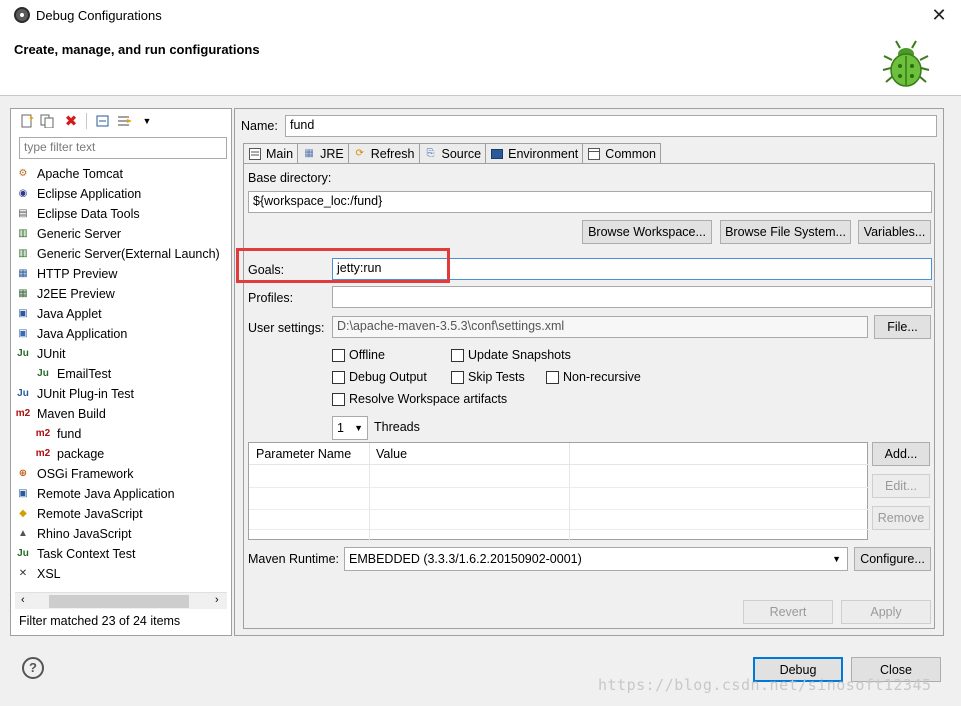  I want to click on tree-item-label: fund, so click(69, 434).